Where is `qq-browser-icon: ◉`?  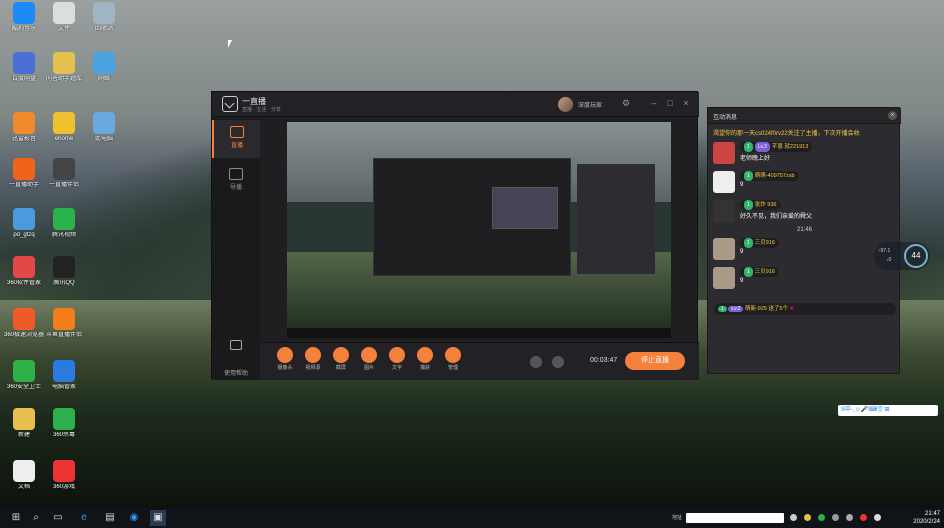 qq-browser-icon: ◉ is located at coordinates (134, 518).